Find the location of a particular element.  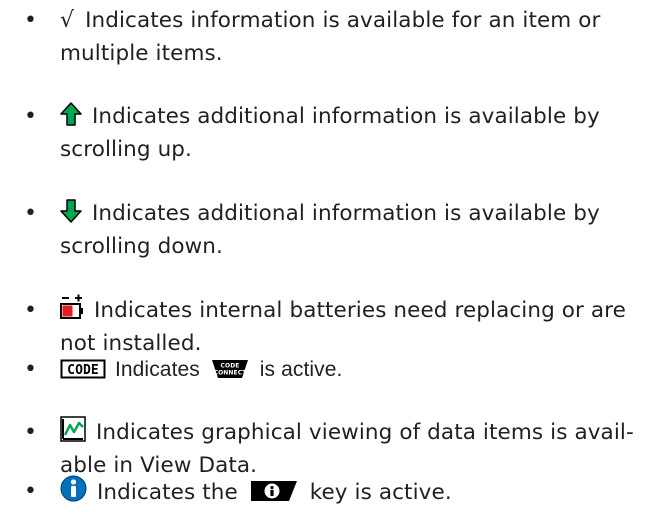

code-connect-line2: CONNECT is located at coordinates (230, 373).